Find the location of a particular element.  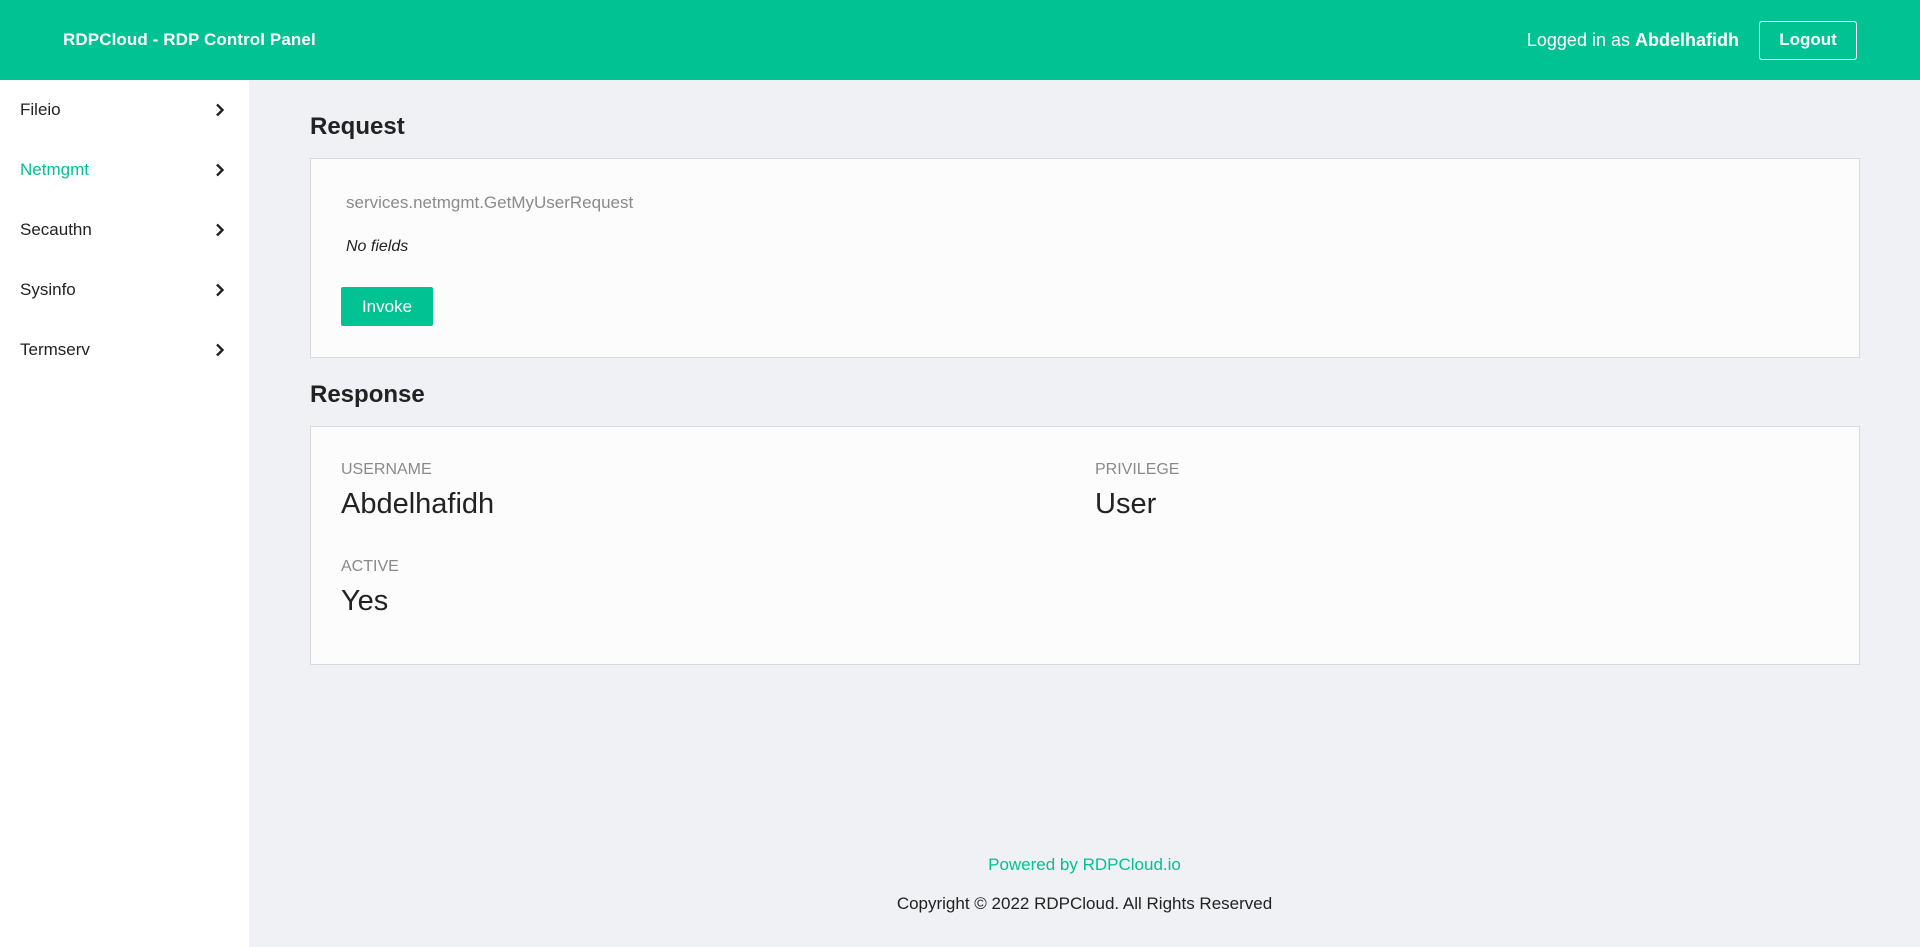

sidebar-item-label: Termserv is located at coordinates (55, 349).